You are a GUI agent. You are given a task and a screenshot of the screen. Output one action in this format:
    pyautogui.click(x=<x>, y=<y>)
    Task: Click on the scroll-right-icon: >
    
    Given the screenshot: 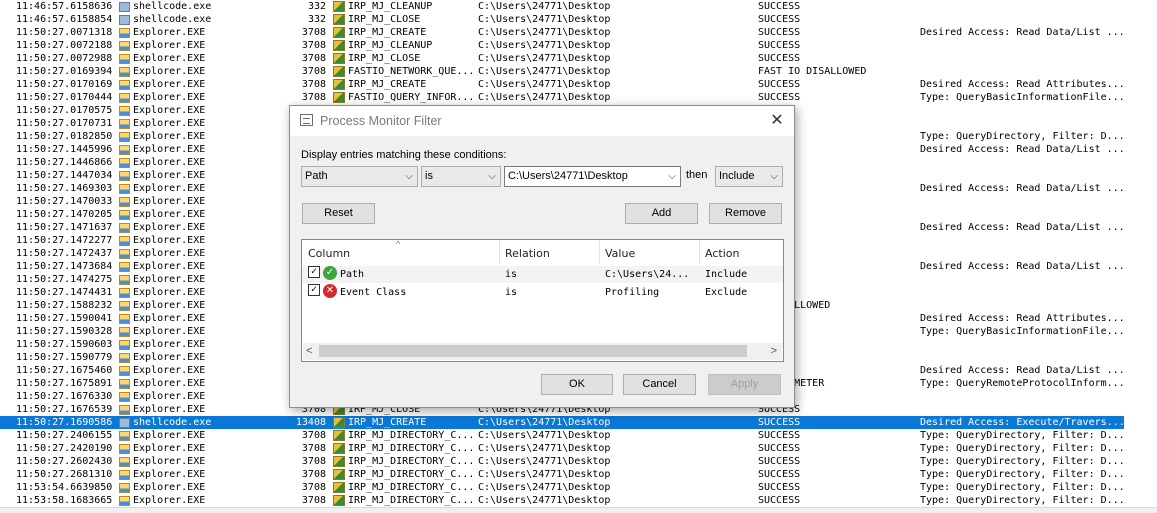 What is the action you would take?
    pyautogui.click(x=774, y=351)
    